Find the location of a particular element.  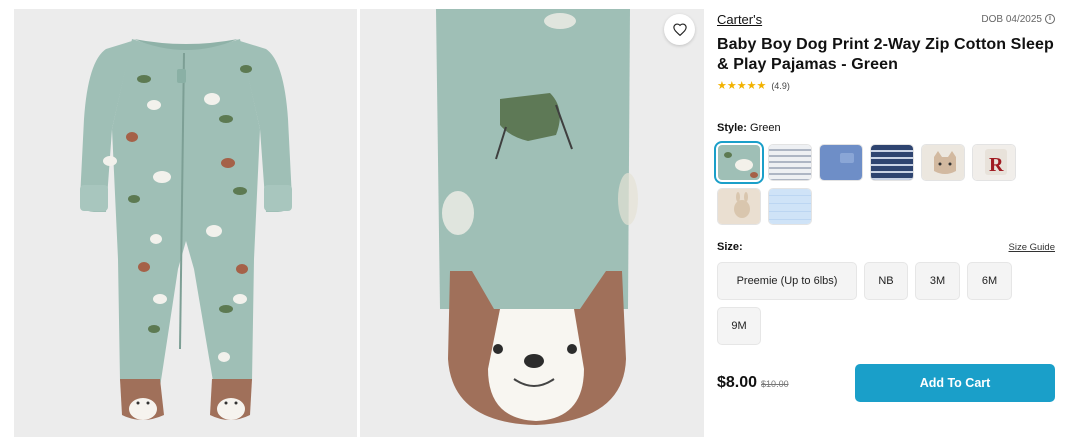

size-option-preemie: Preemie (Up to 6lbs) is located at coordinates (787, 281).